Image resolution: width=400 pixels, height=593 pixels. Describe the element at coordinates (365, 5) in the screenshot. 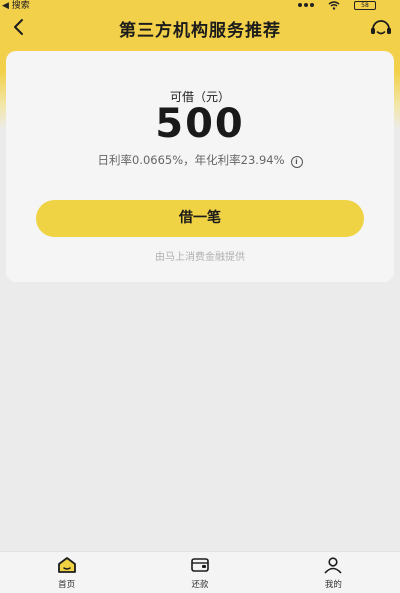

I see `battery-icon: 58` at that location.